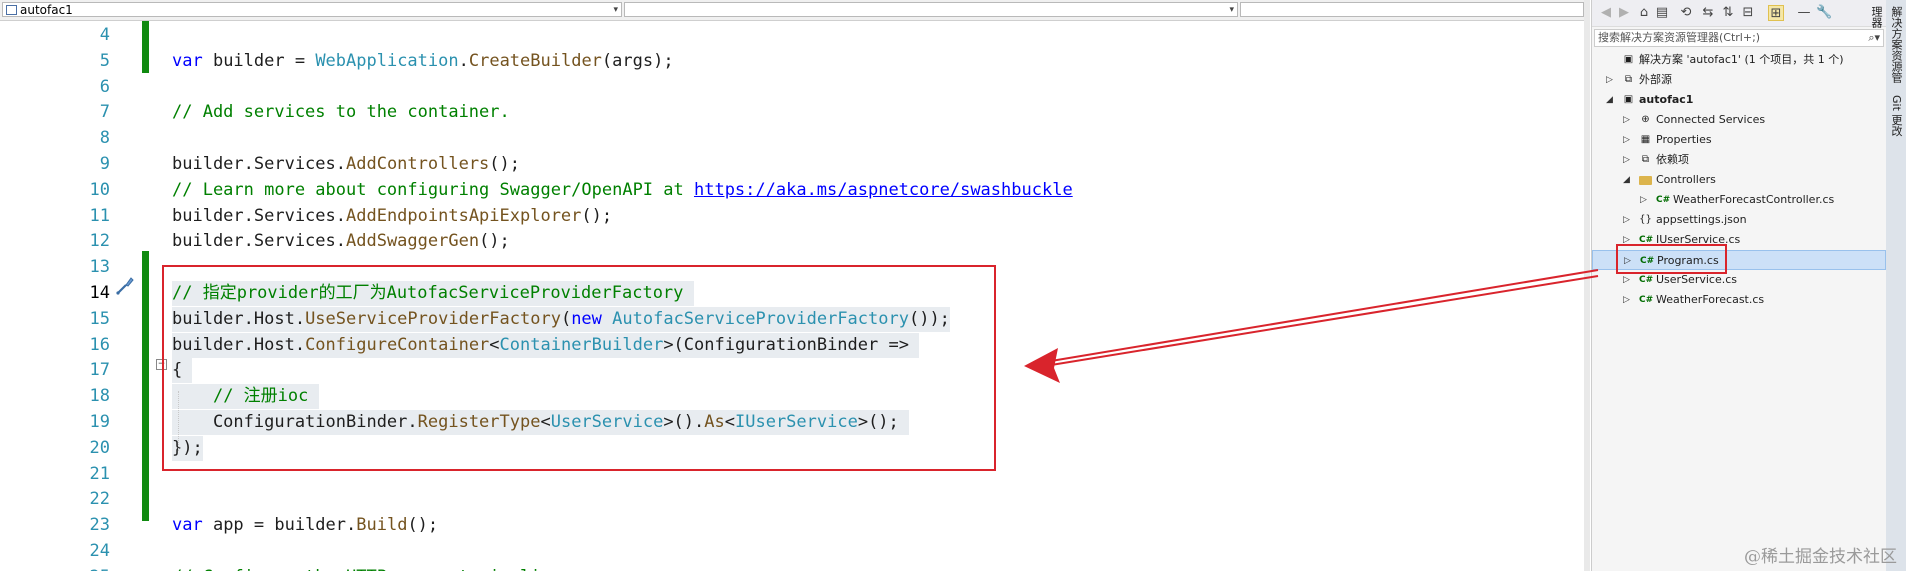  I want to click on tree-item: ▣ 解决方案 'autofac1' (1 个项目，共 1 个), so click(1739, 60).